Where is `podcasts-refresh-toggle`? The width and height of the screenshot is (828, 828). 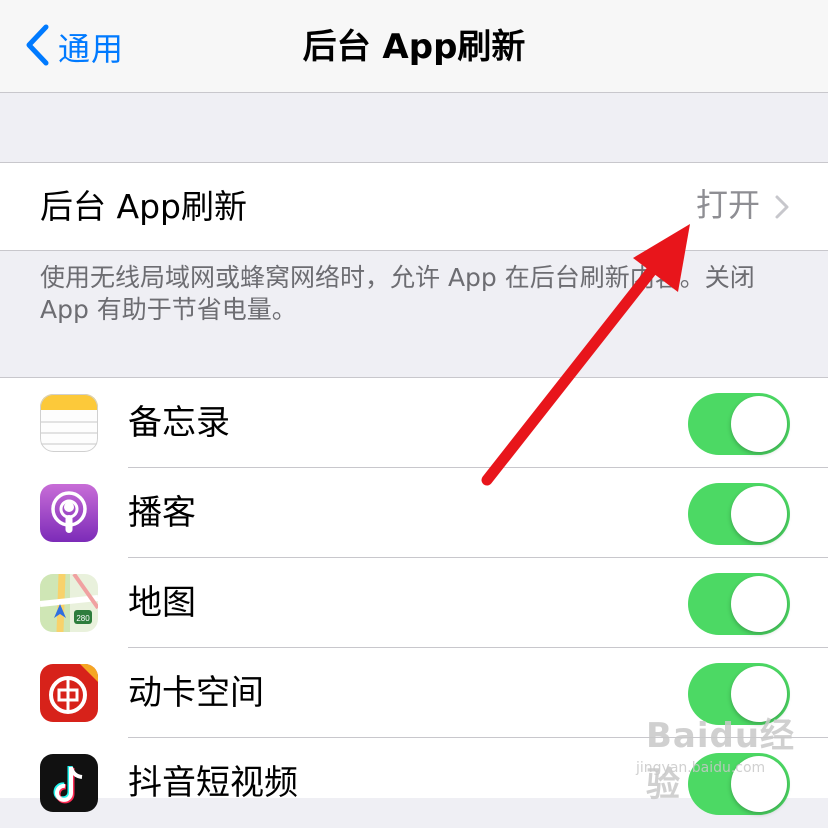
podcasts-refresh-toggle is located at coordinates (739, 514).